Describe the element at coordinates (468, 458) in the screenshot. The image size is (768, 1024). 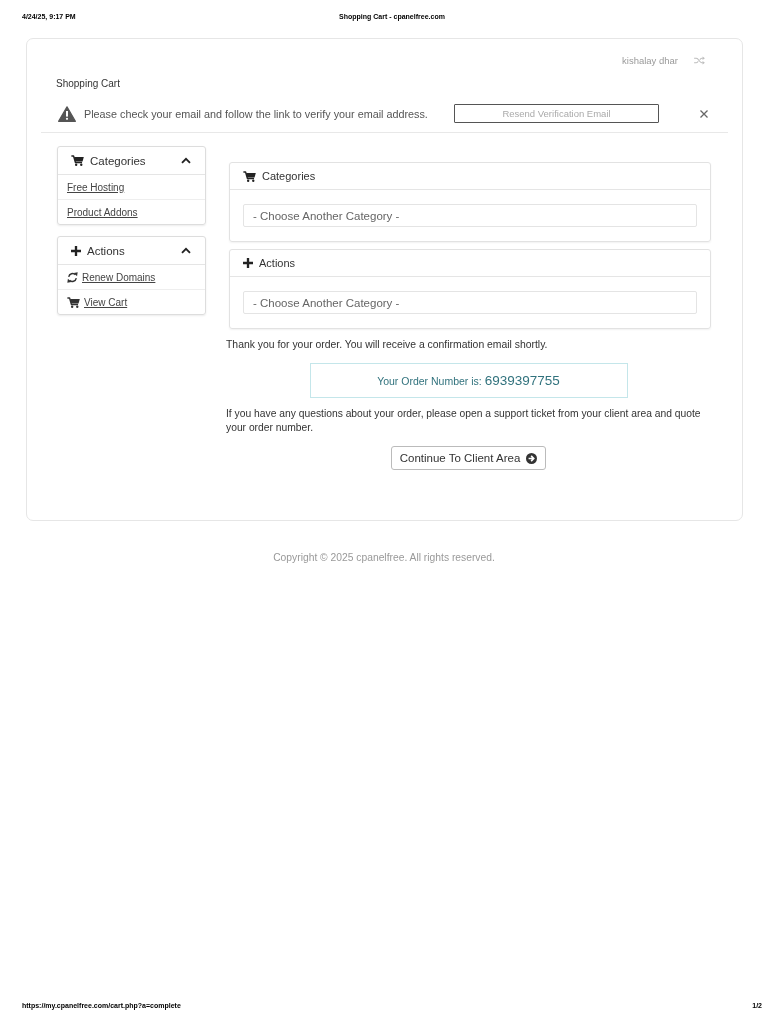
I see `continue-button: Continue To Client Area` at that location.